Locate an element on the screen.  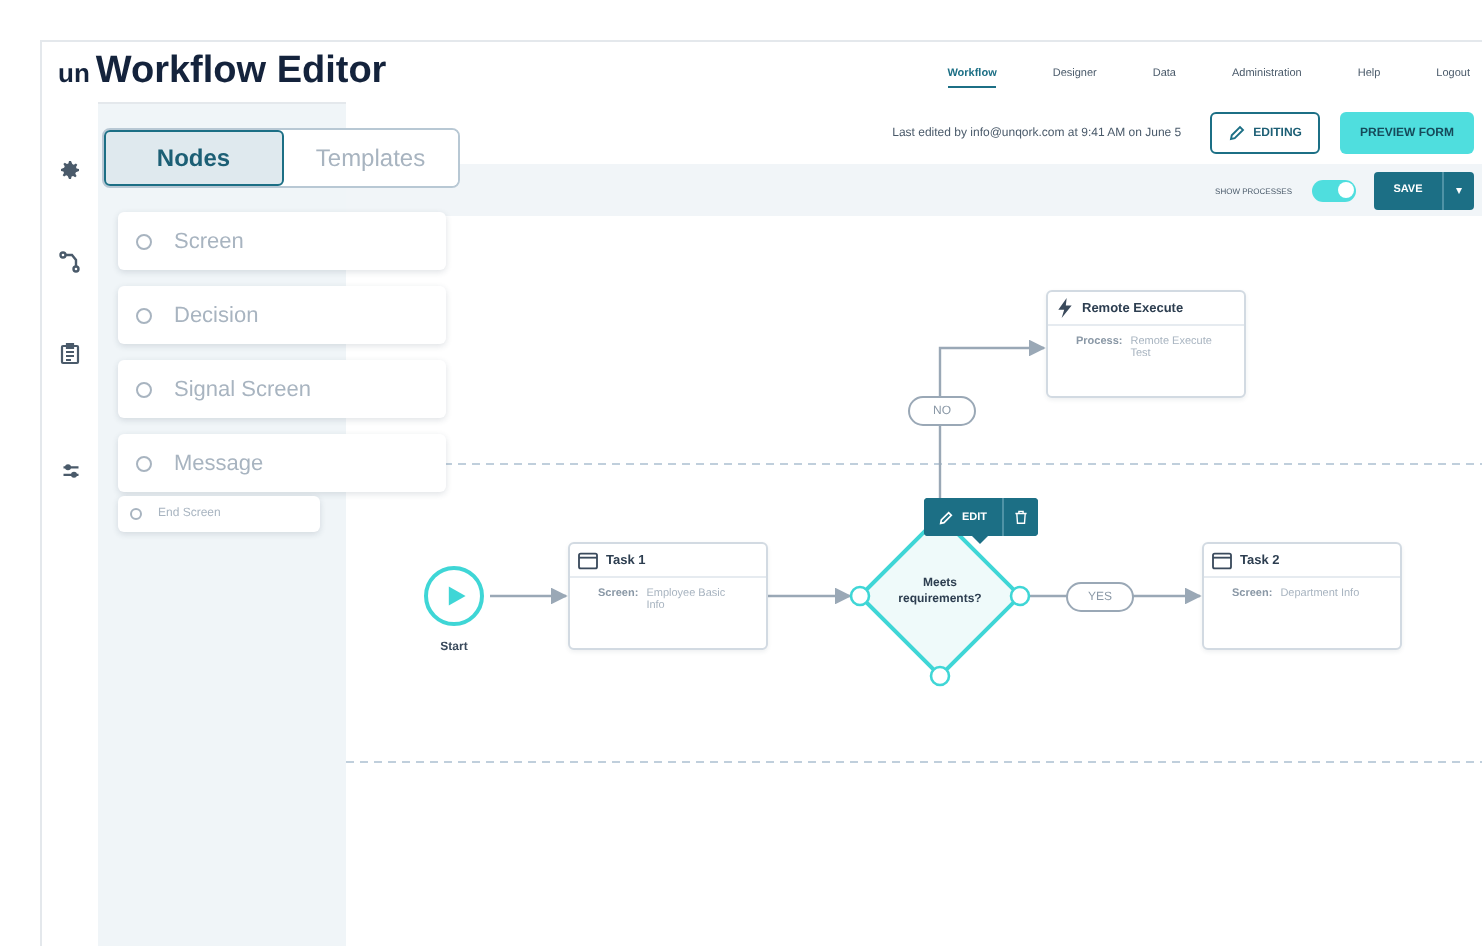
item-label: Message is located at coordinates (219, 463).